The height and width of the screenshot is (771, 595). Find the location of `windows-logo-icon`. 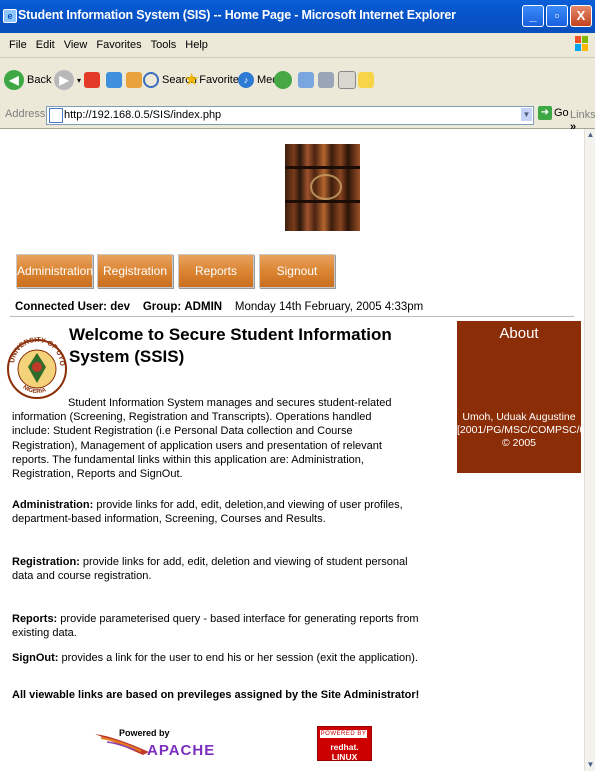

windows-logo-icon is located at coordinates (581, 43).